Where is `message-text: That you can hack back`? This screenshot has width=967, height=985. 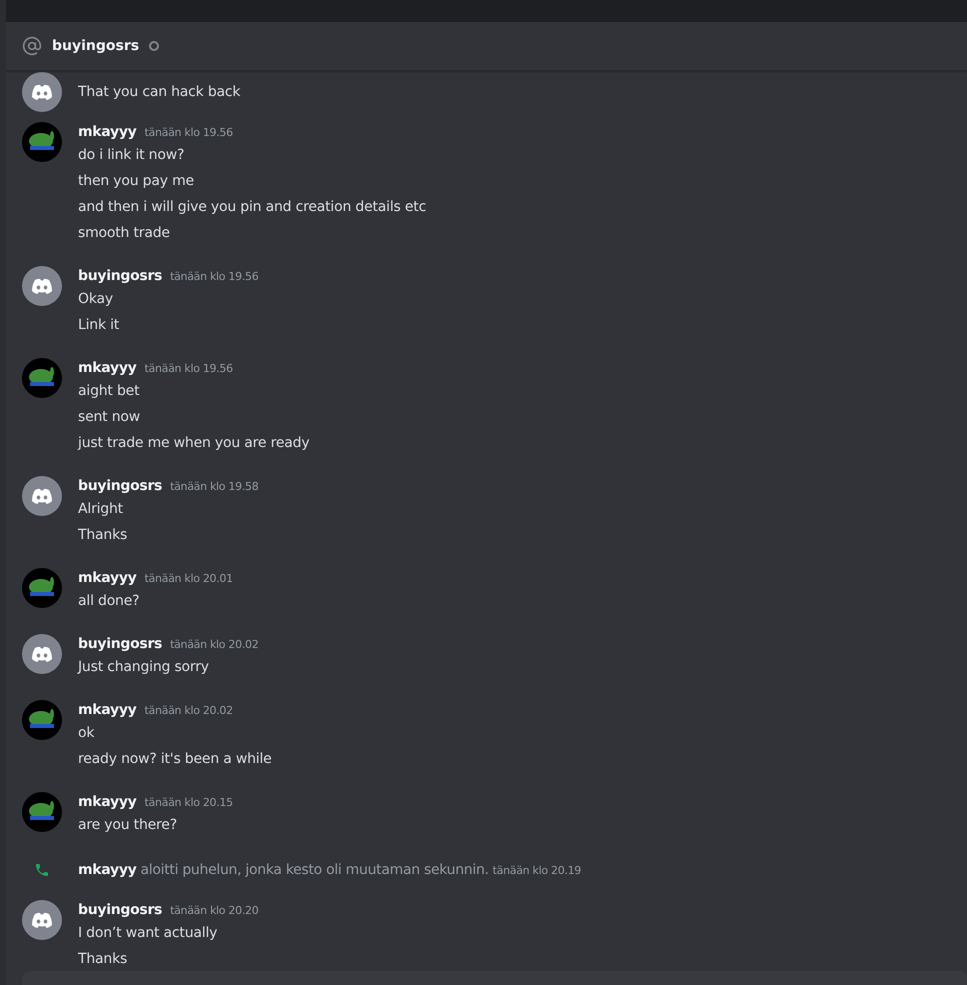
message-text: That you can hack back is located at coordinates (160, 92).